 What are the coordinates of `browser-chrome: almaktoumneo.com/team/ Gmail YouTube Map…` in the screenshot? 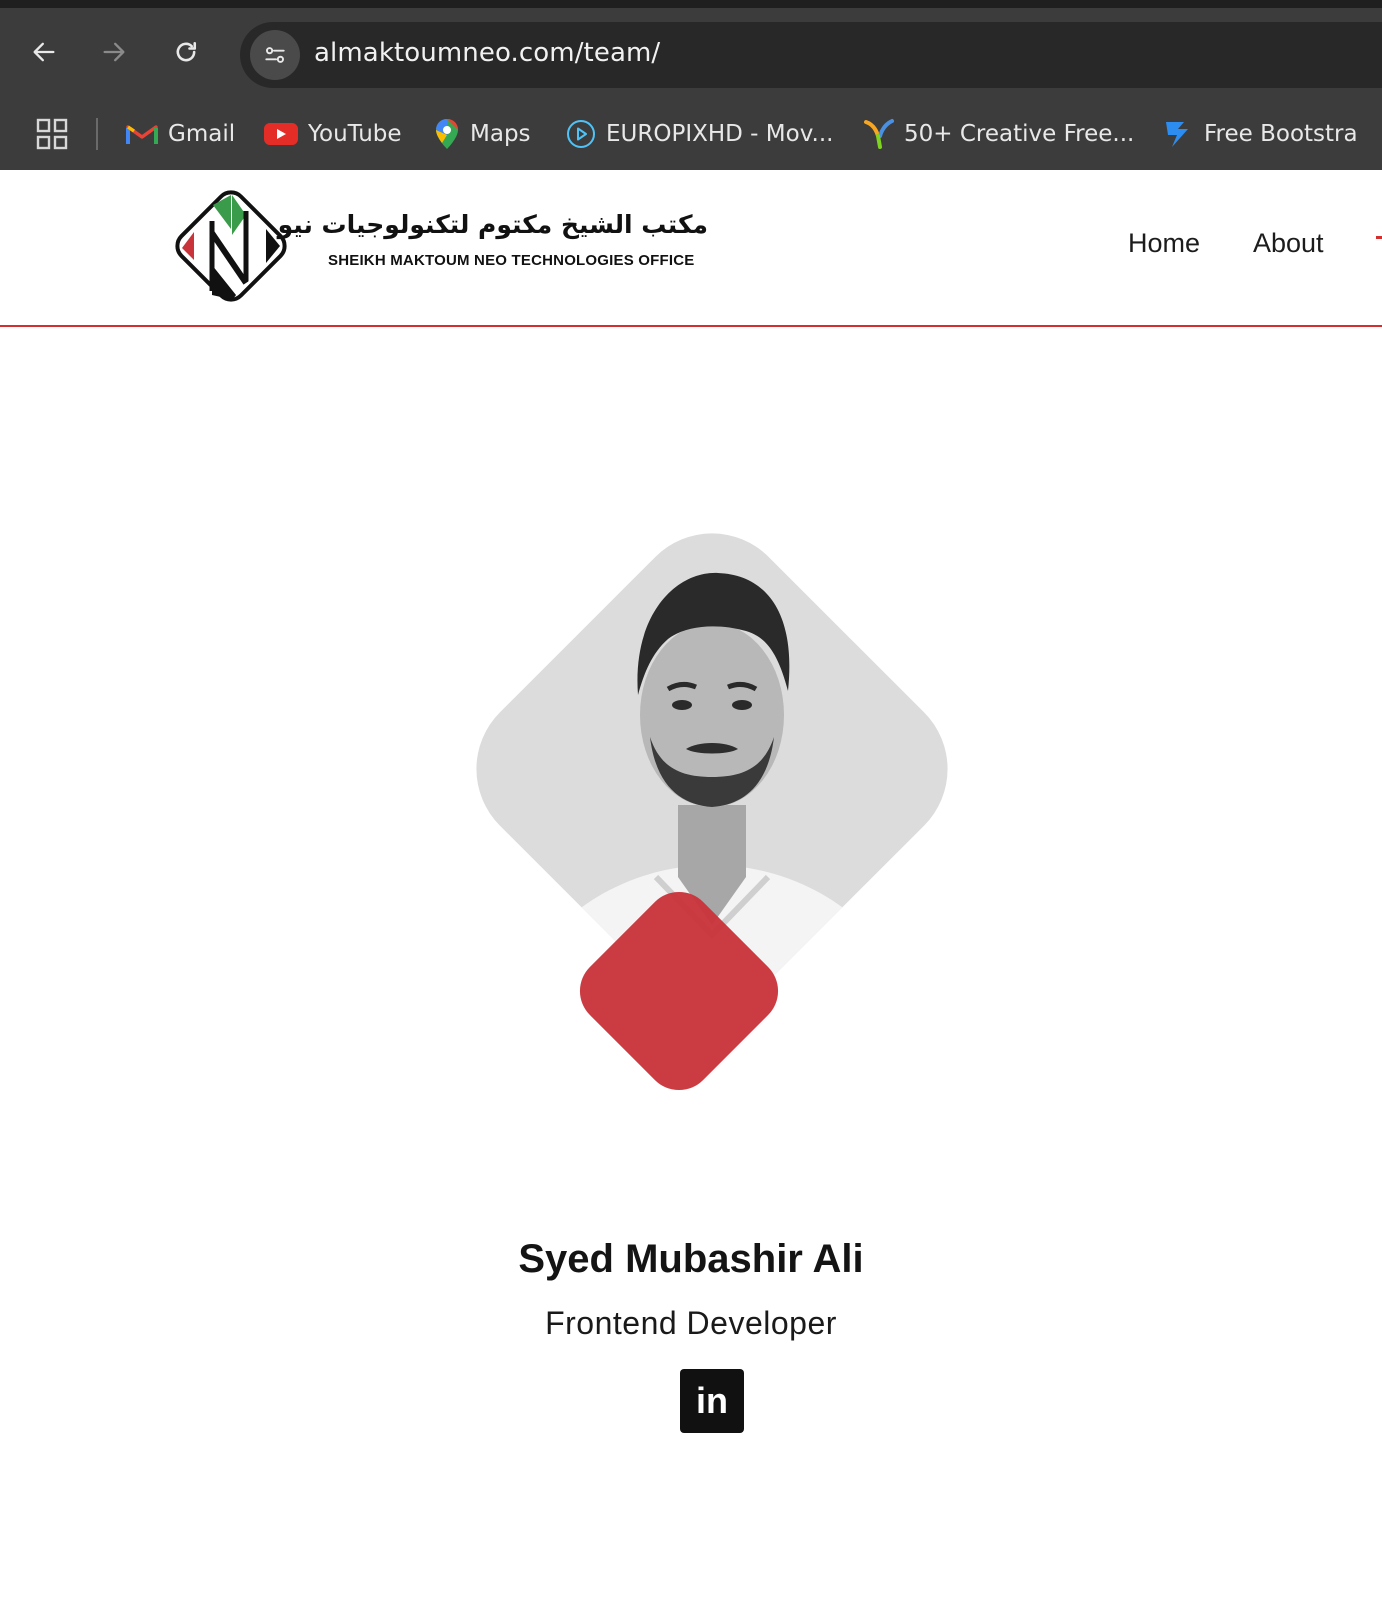 It's located at (691, 85).